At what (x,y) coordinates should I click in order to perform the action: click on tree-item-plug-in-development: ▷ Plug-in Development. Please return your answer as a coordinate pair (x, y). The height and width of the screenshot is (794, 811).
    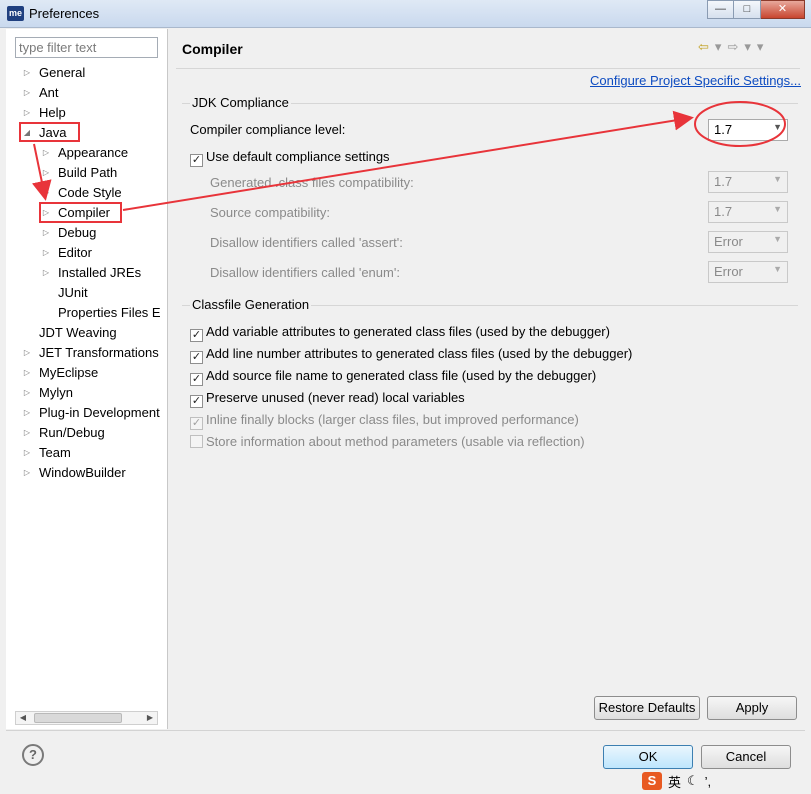
    Looking at the image, I should click on (86, 413).